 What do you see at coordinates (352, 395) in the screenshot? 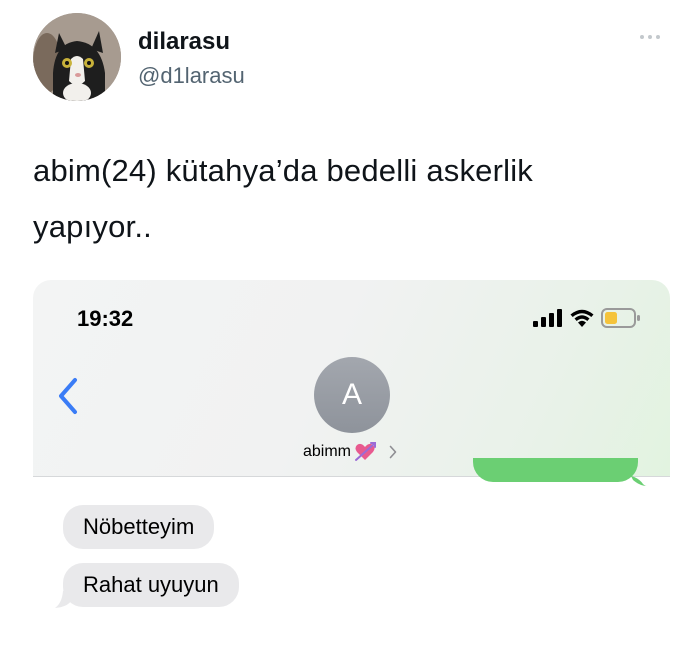
I see `contact-avatar: A` at bounding box center [352, 395].